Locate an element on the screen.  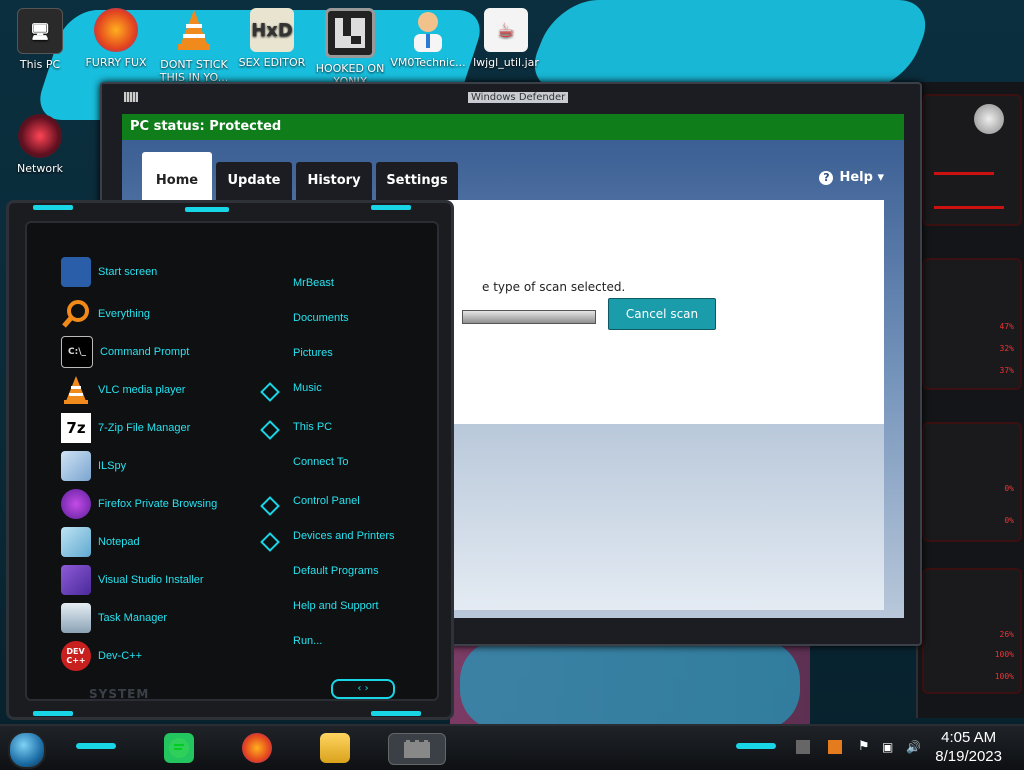
desktop-icon-label: lwjgl_util.jar is located at coordinates (506, 62).